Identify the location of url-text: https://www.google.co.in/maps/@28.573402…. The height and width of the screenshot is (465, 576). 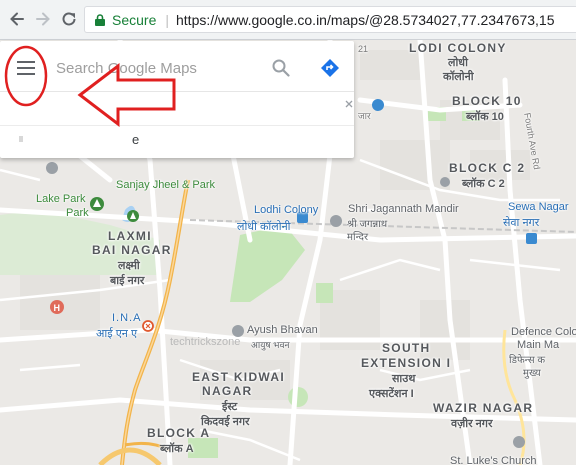
(365, 19).